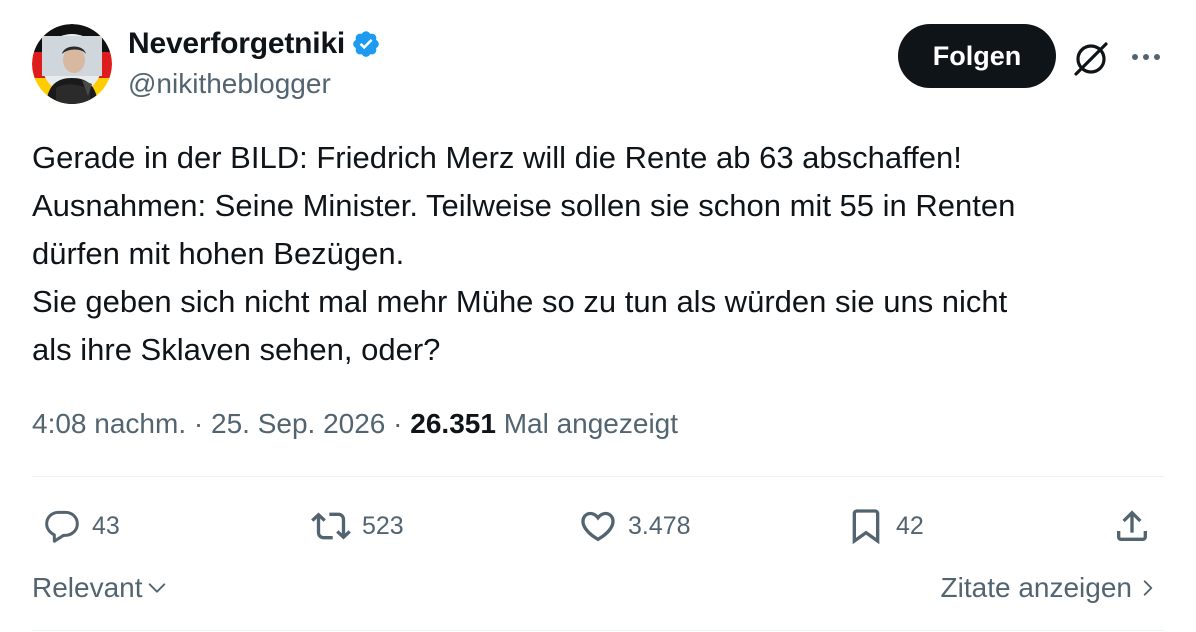 This screenshot has height=632, width=1196. I want to click on author-name-row: Neverforgetniki, so click(255, 44).